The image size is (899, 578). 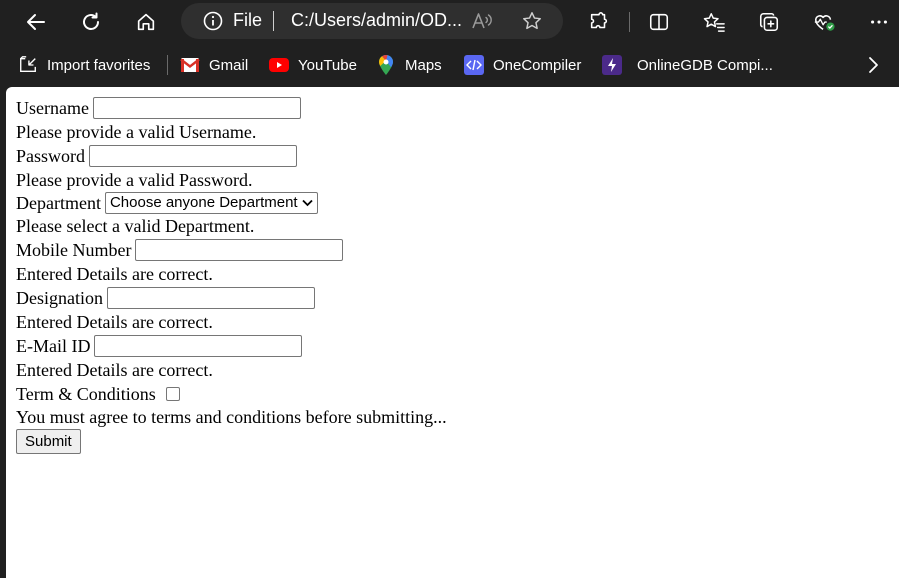 What do you see at coordinates (114, 274) in the screenshot?
I see `mobile-validation-message: Entered Details are correct.` at bounding box center [114, 274].